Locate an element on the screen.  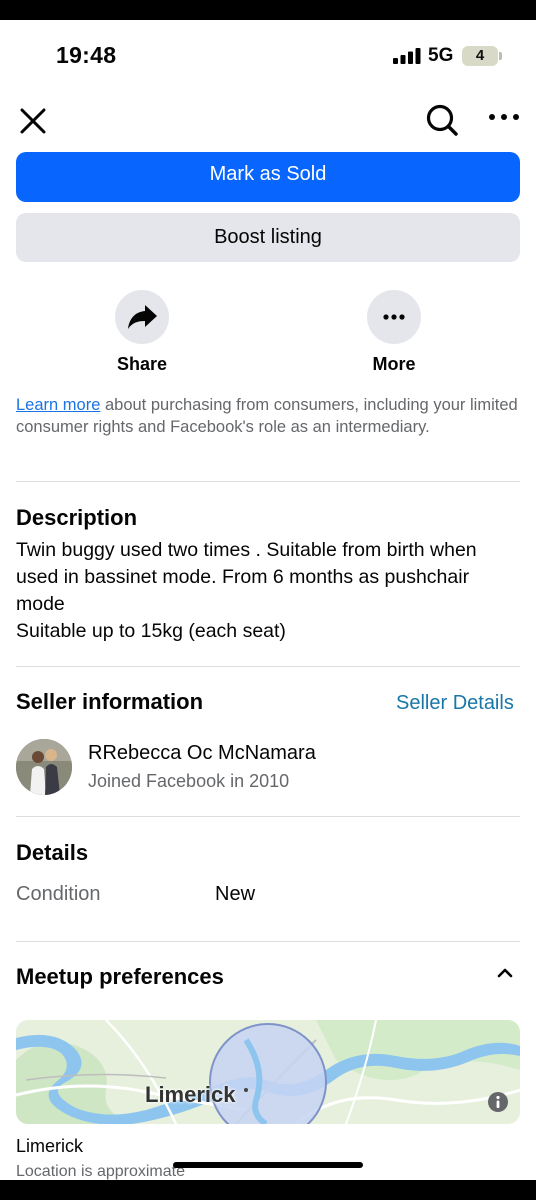
battery-icon: 4 is located at coordinates (480, 56).